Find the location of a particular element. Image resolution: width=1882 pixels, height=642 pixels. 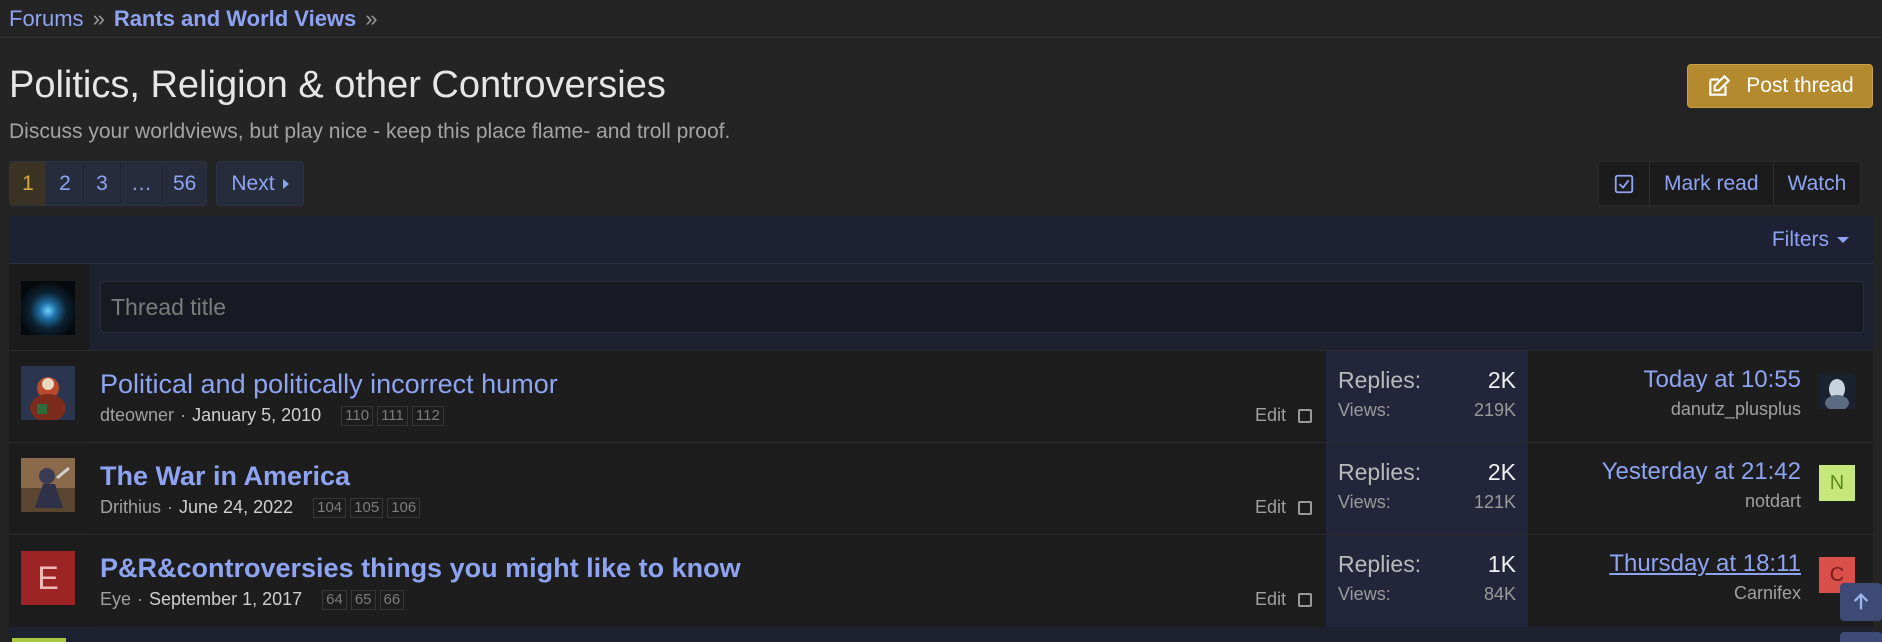

thread-page-link: 66 is located at coordinates (392, 599).